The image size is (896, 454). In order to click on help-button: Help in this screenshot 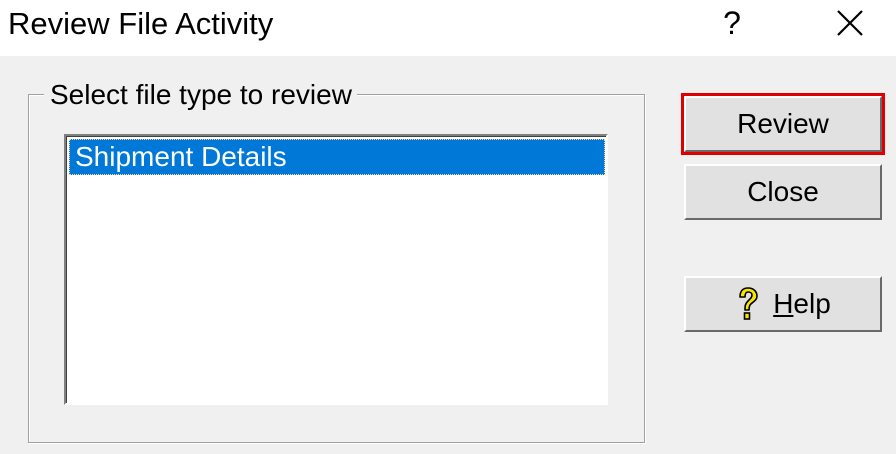, I will do `click(783, 304)`.